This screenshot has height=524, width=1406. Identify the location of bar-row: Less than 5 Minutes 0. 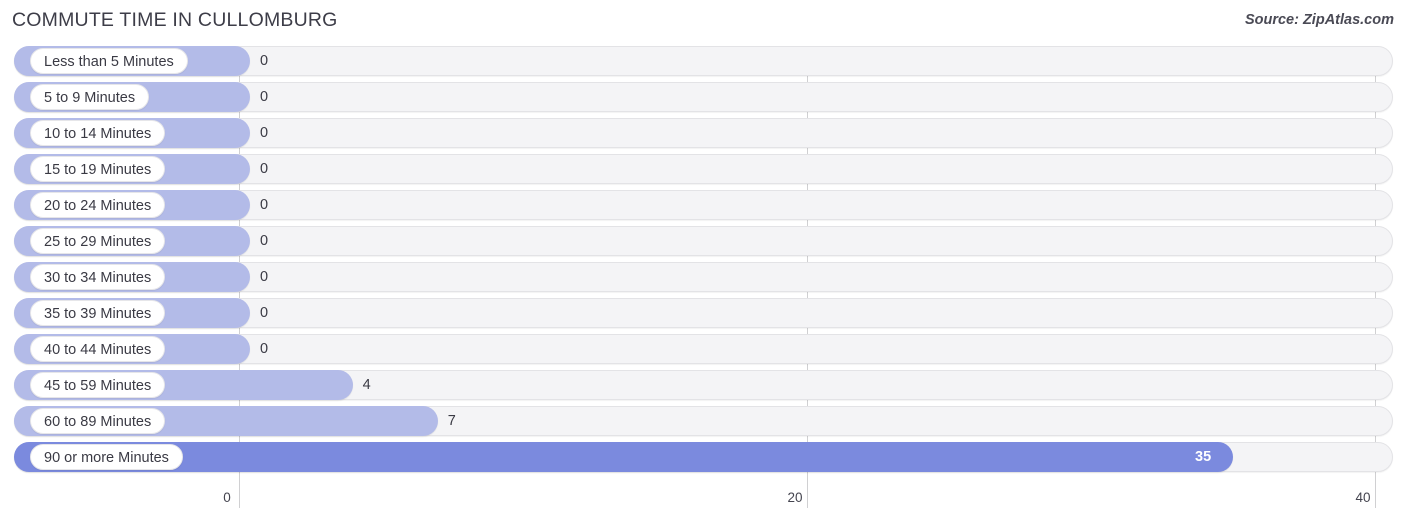
(703, 61).